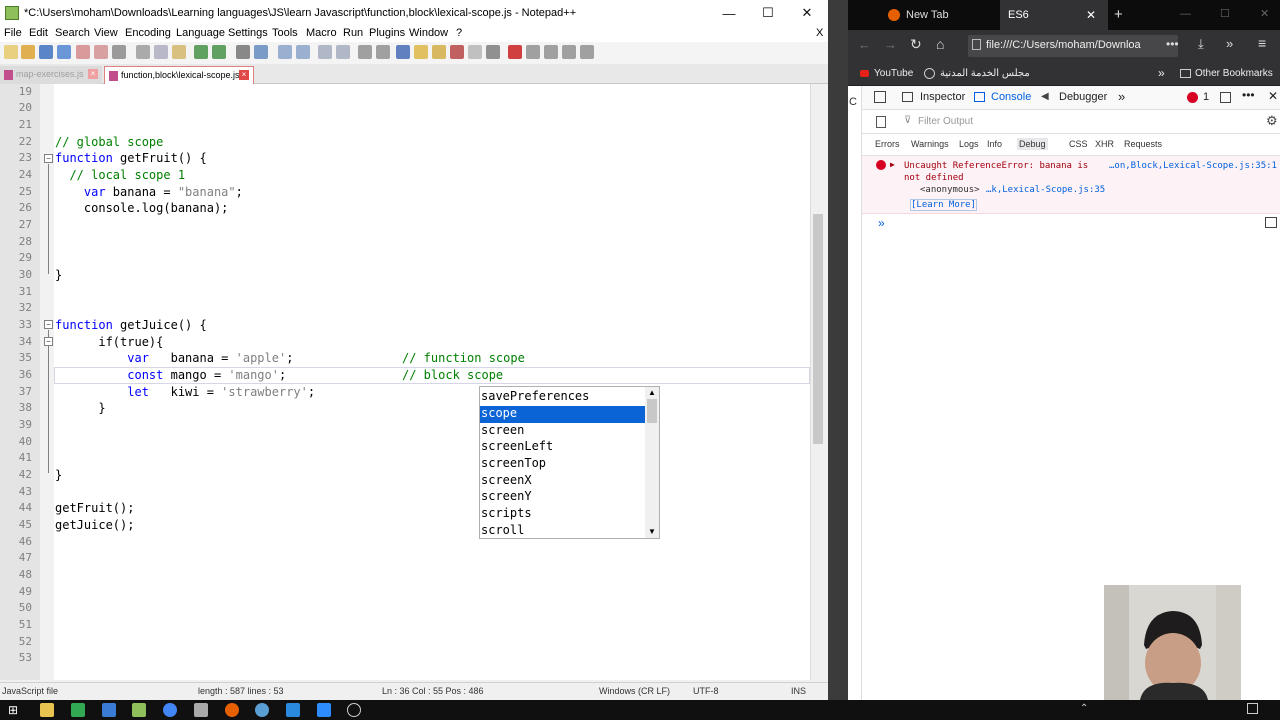  What do you see at coordinates (28, 52) in the screenshot?
I see `open-file-icon` at bounding box center [28, 52].